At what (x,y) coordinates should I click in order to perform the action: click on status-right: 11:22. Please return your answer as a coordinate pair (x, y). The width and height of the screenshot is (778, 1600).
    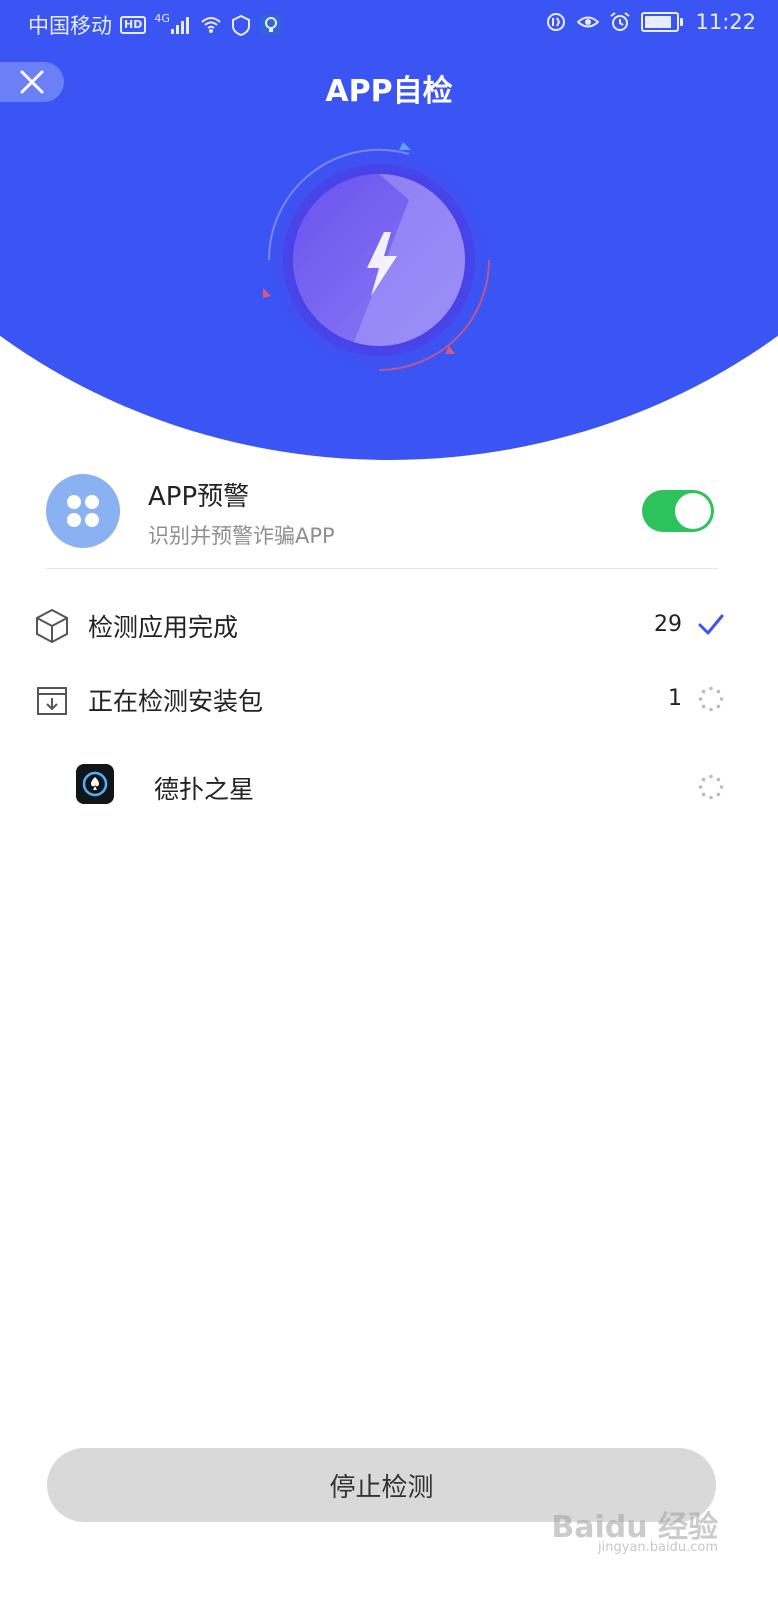
    Looking at the image, I should click on (650, 22).